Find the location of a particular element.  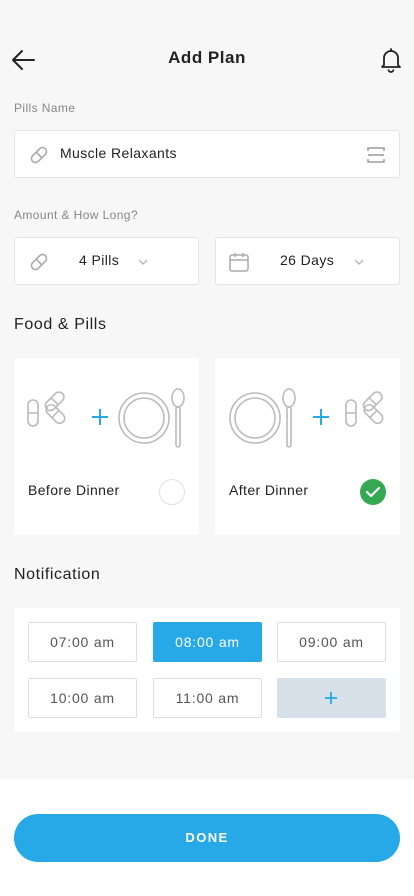

days-select: 26 Days is located at coordinates (307, 261).